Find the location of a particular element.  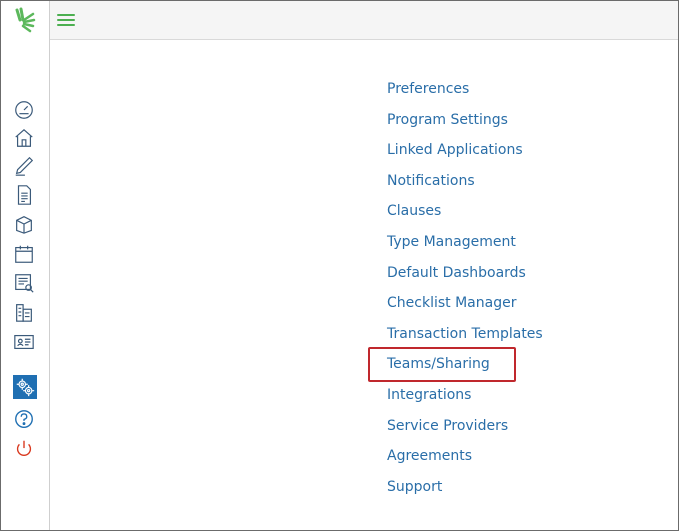

pen-icon is located at coordinates (24, 166).